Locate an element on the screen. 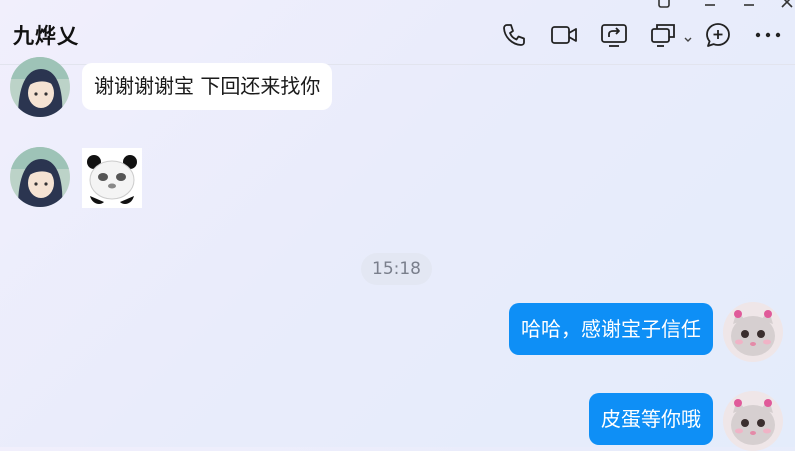 Image resolution: width=795 pixels, height=451 pixels. close-icon is located at coordinates (787, 4).